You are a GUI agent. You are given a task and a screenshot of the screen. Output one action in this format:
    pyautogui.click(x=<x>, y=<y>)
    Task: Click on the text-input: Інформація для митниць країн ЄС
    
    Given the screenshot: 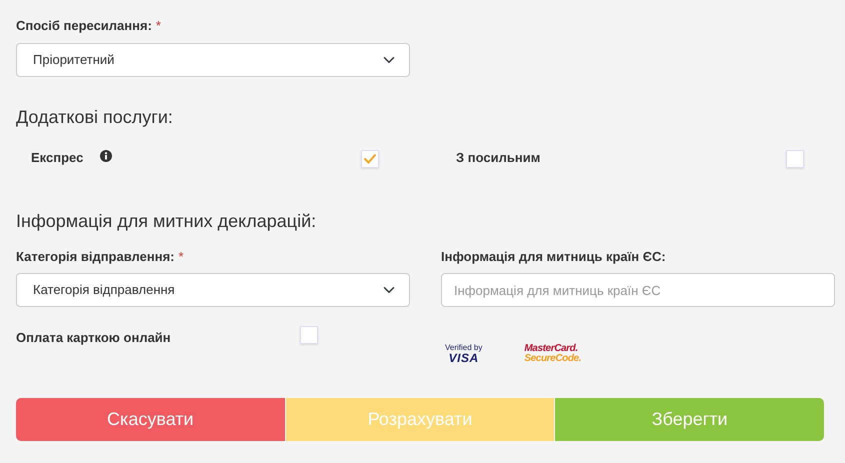 What is the action you would take?
    pyautogui.click(x=638, y=290)
    